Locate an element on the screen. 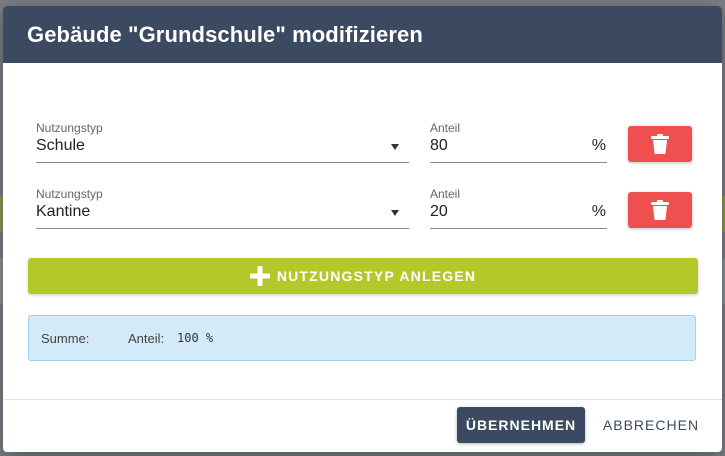  summary-label: Summe: is located at coordinates (65, 338).